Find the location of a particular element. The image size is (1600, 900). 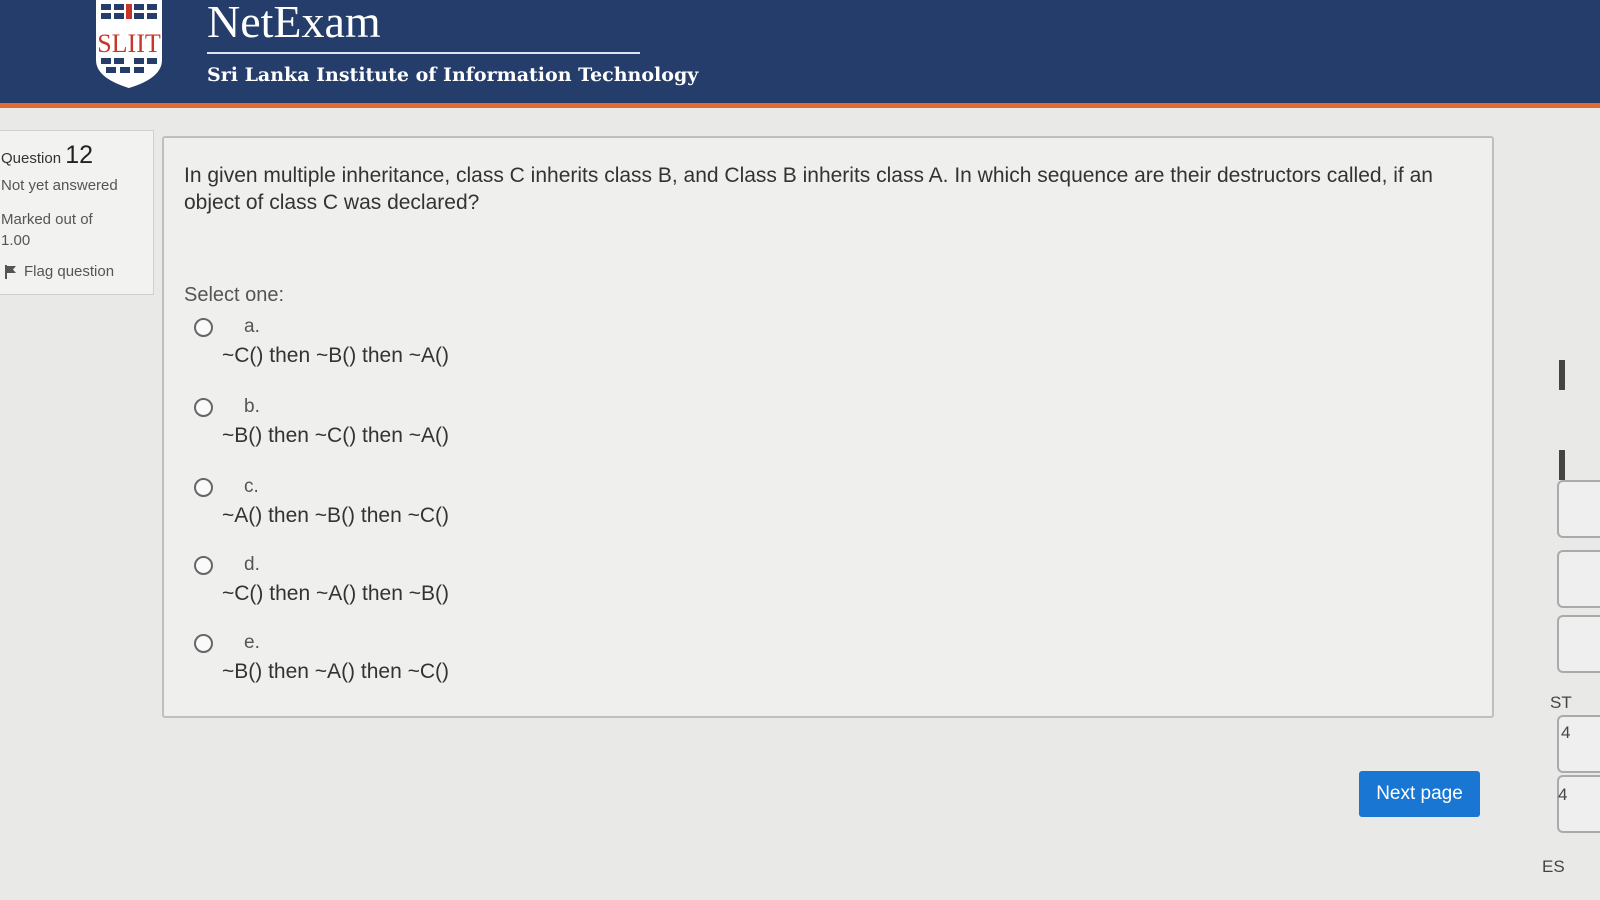

question-number-label: Question 12 is located at coordinates (47, 155).